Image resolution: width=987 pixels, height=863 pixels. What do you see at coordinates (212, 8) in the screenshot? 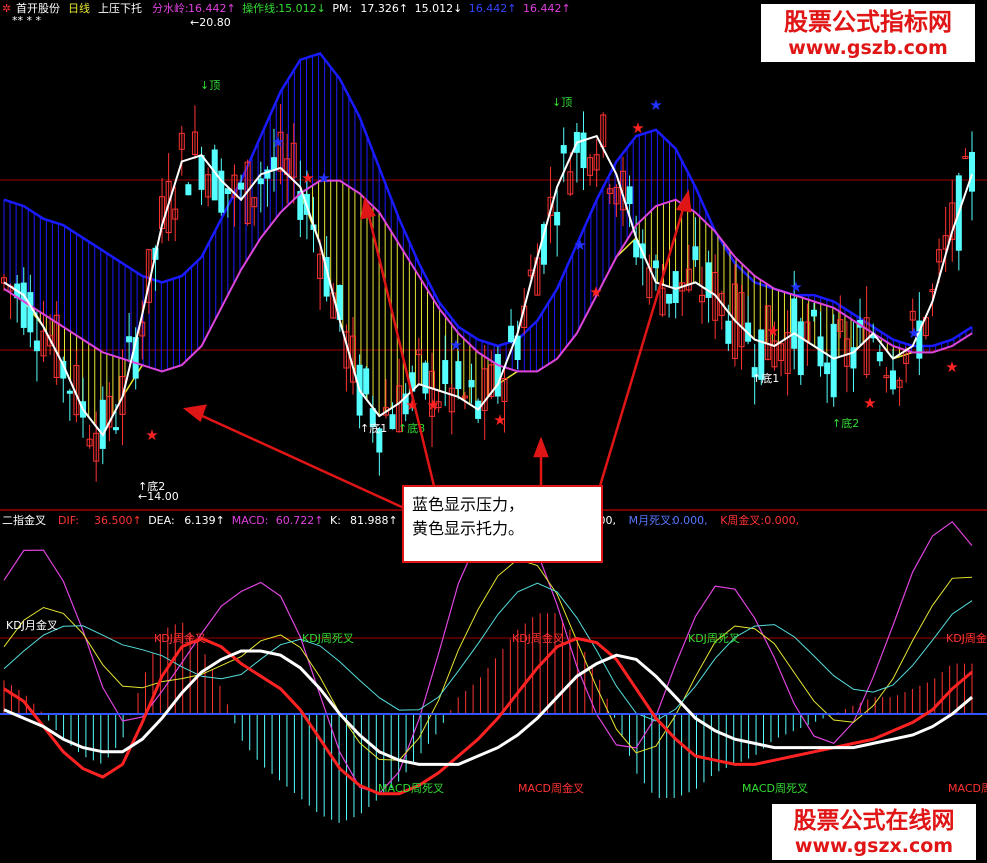
I see `upper-item-value-0: 16.442↑` at bounding box center [212, 8].